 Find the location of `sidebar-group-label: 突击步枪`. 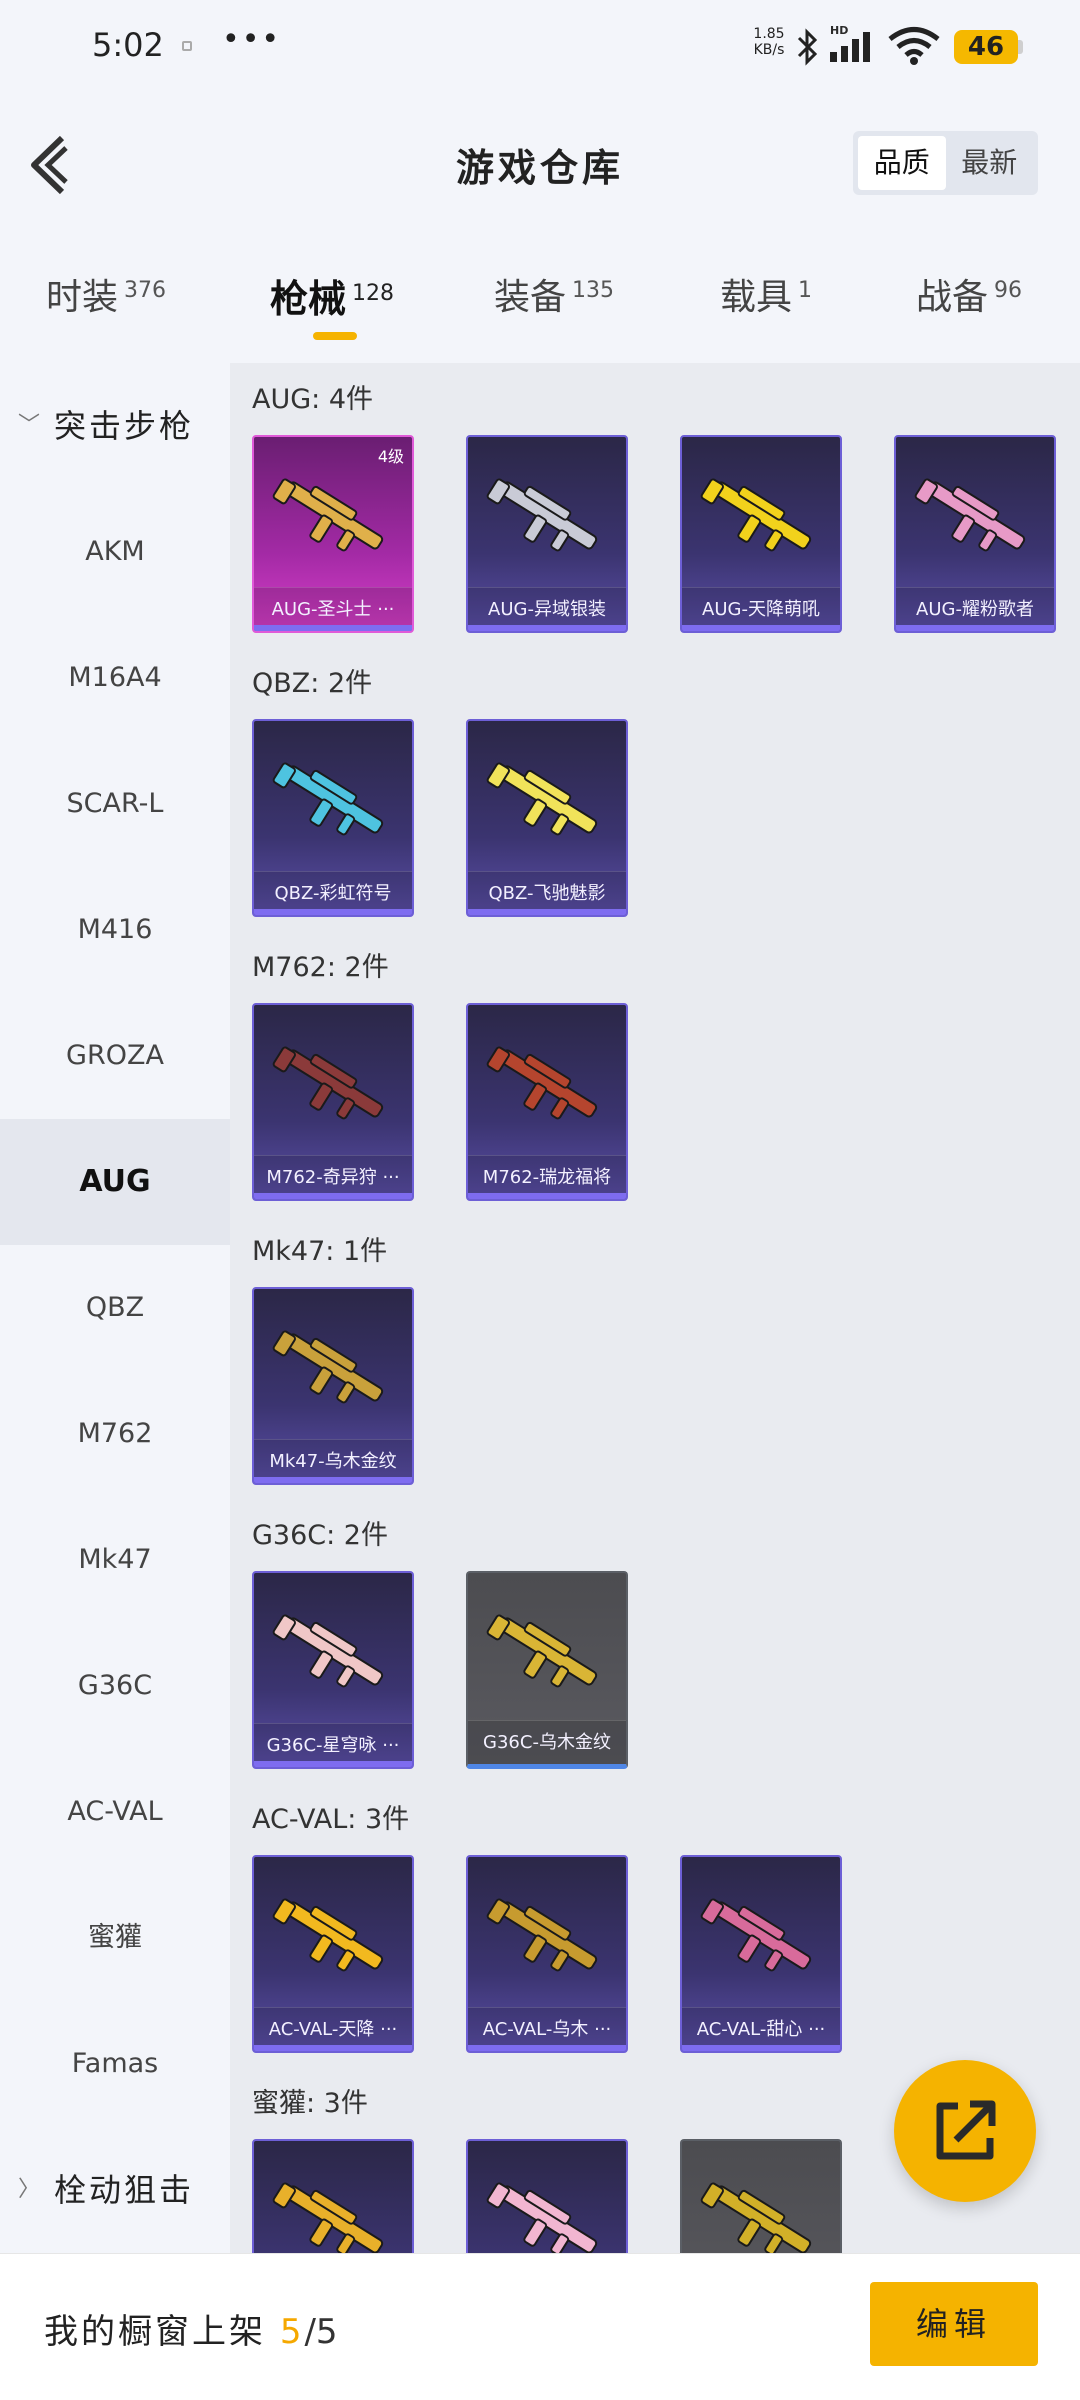

sidebar-group-label: 突击步枪 is located at coordinates (124, 426).